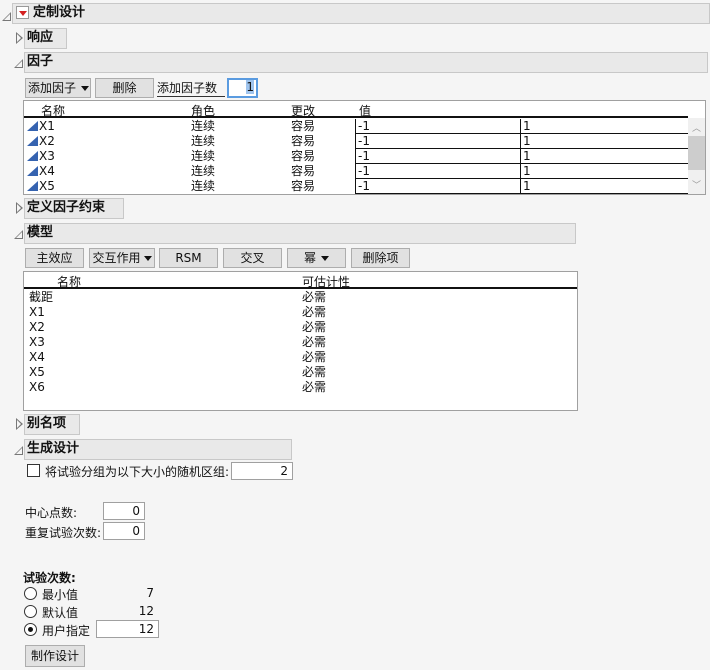 This screenshot has height=670, width=710. Describe the element at coordinates (361, 13) in the screenshot. I see `custom-design-header: 定制设计` at that location.